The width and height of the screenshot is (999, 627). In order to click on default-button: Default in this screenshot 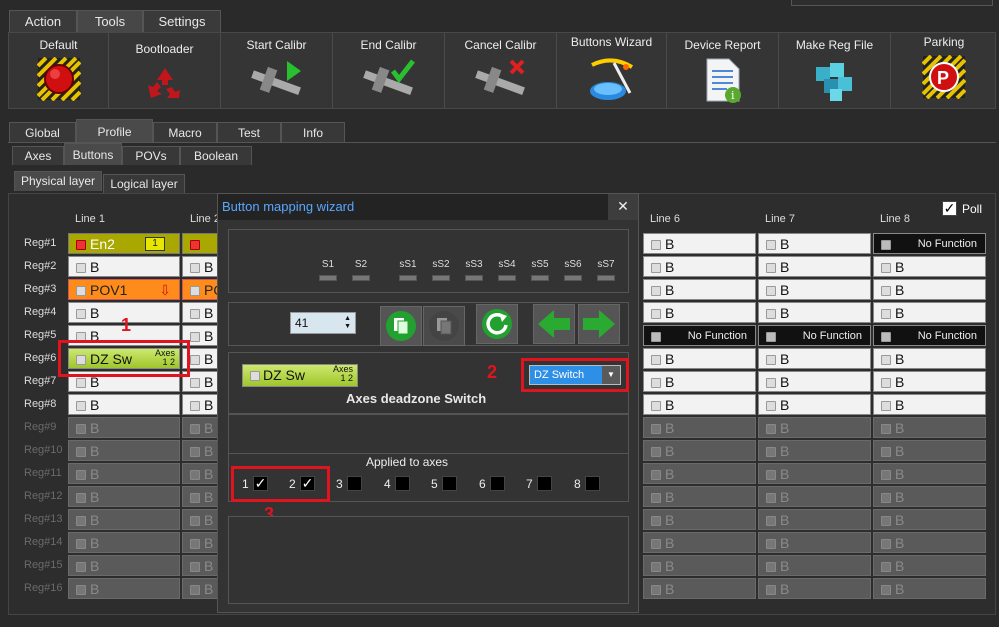, I will do `click(59, 71)`.